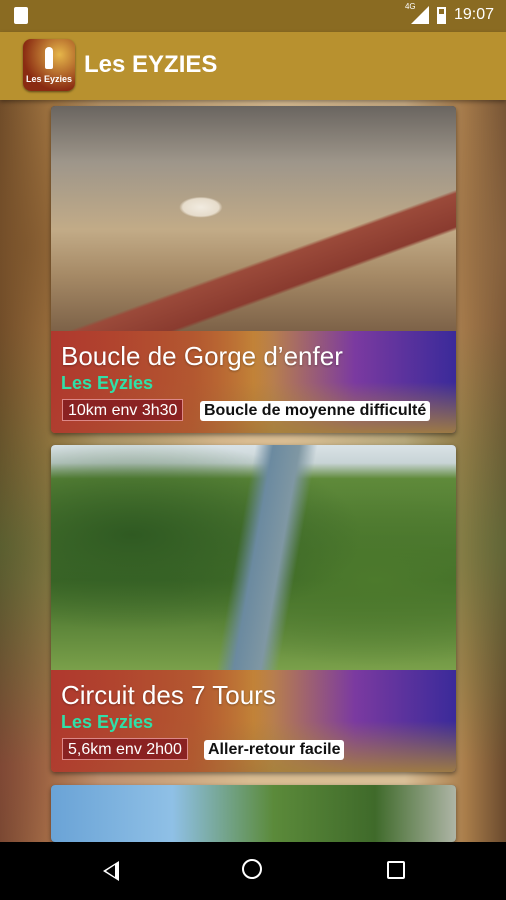  What do you see at coordinates (202, 356) in the screenshot?
I see `trail-name: Boucle de Gorge d’enfer` at bounding box center [202, 356].